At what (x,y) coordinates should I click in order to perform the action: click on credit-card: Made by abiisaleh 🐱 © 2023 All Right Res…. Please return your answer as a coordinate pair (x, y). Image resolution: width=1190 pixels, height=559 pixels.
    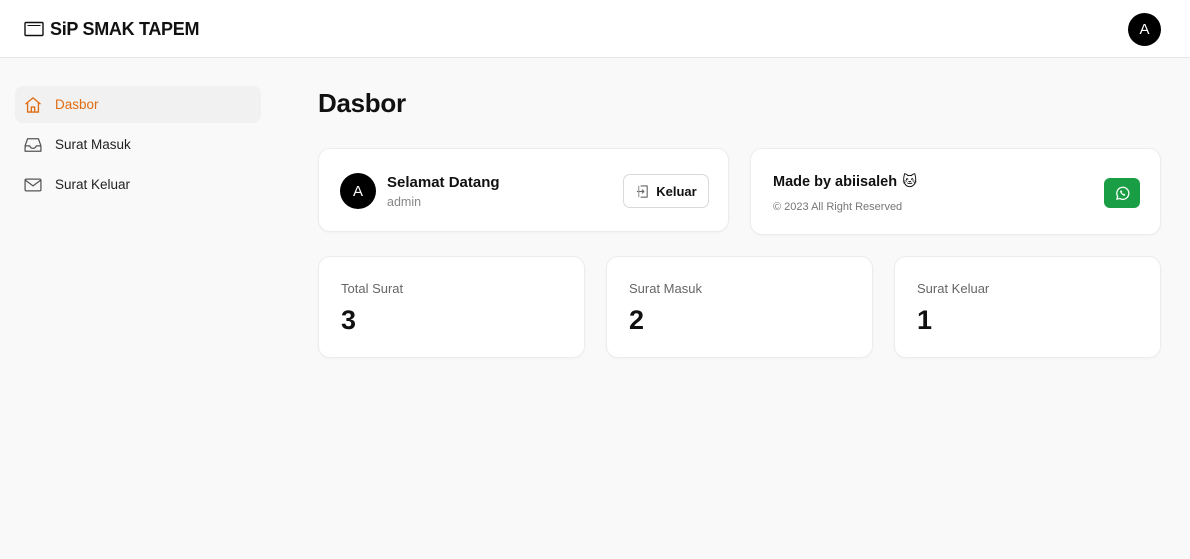
    Looking at the image, I should click on (955, 191).